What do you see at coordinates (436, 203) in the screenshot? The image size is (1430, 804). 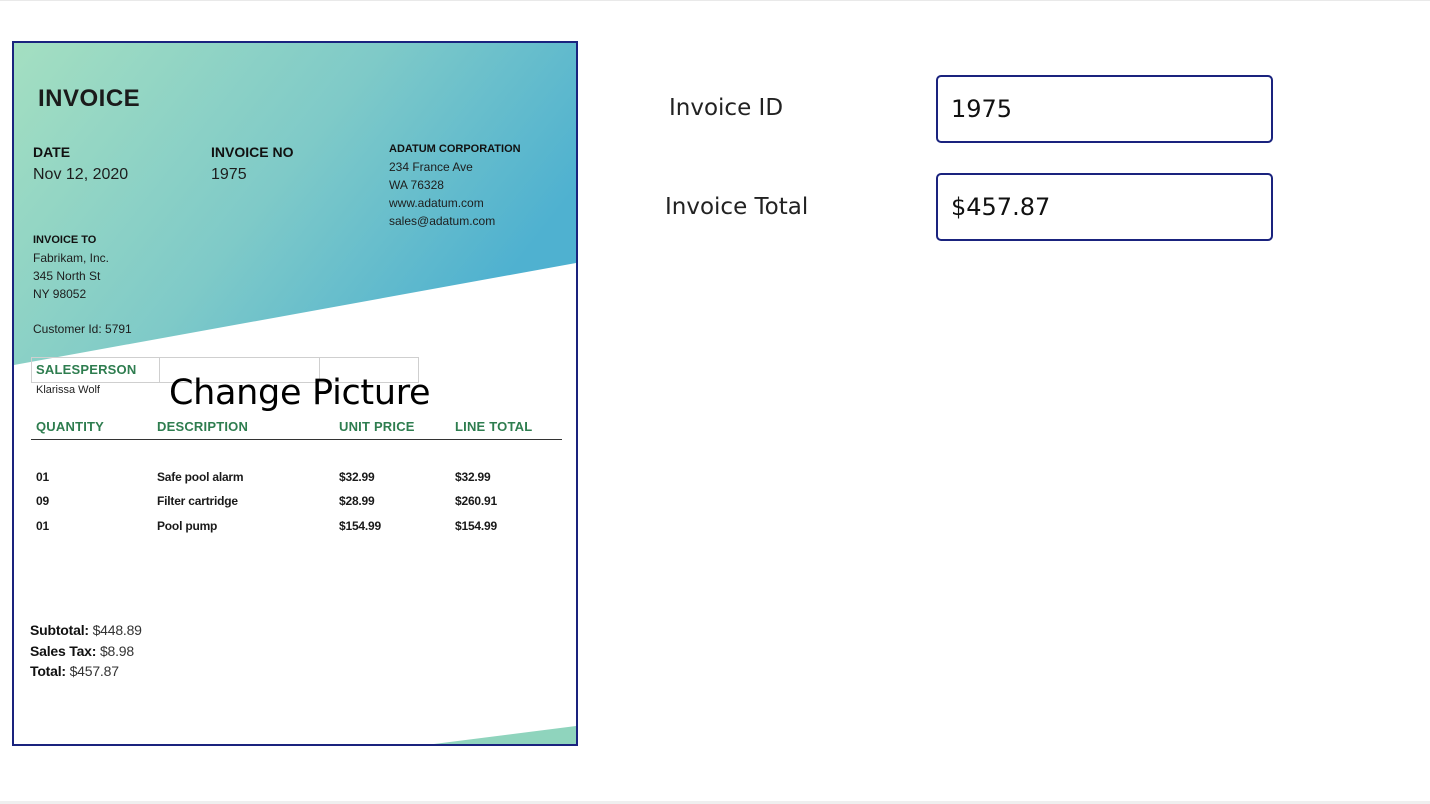 I see `company-website: www.adatum.com` at bounding box center [436, 203].